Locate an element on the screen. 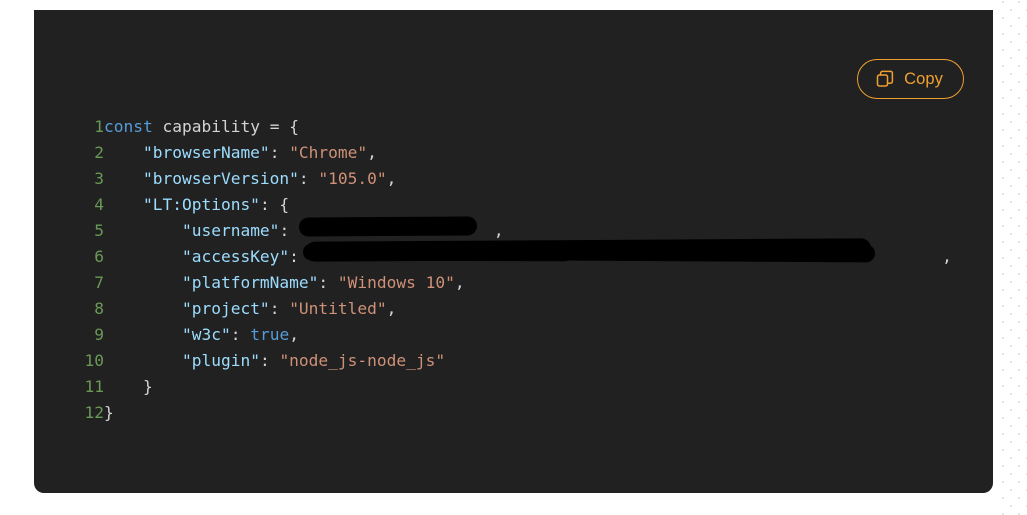 The height and width of the screenshot is (515, 1027). code-token-key: "platformName" is located at coordinates (250, 282).